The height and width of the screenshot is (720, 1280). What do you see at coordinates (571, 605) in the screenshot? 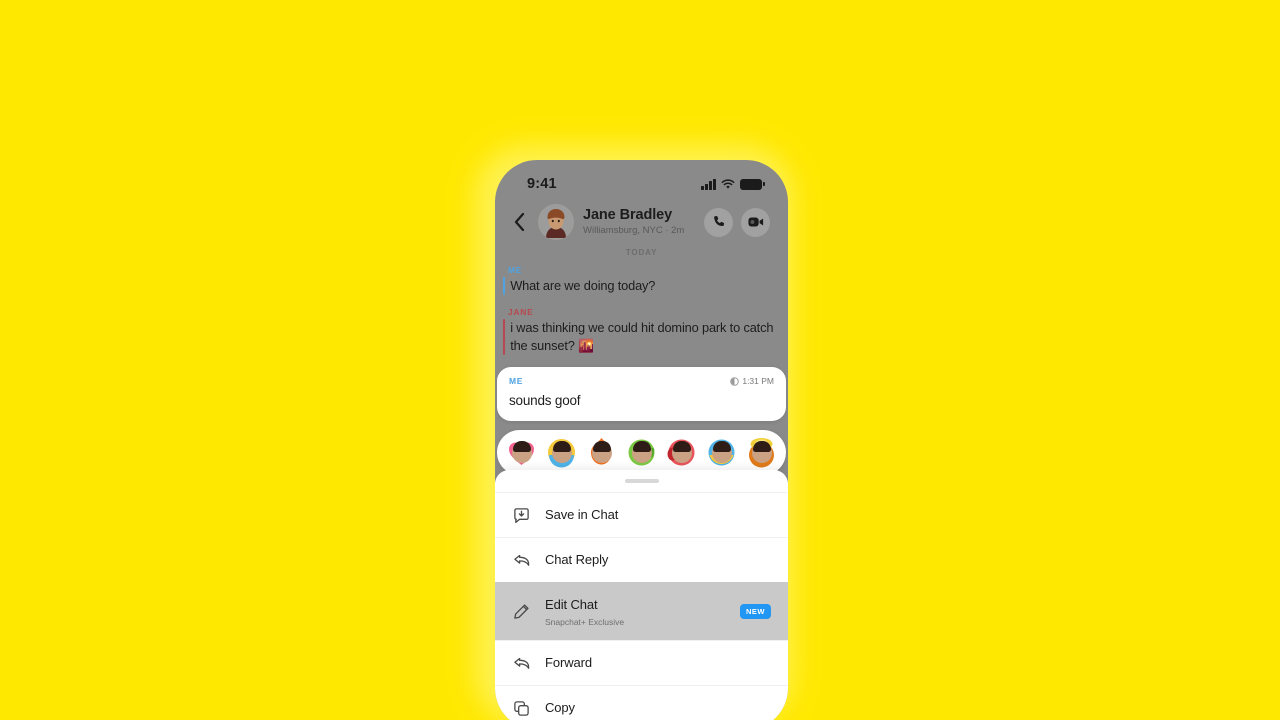
I see `action-row-label: Edit Chat` at bounding box center [571, 605].